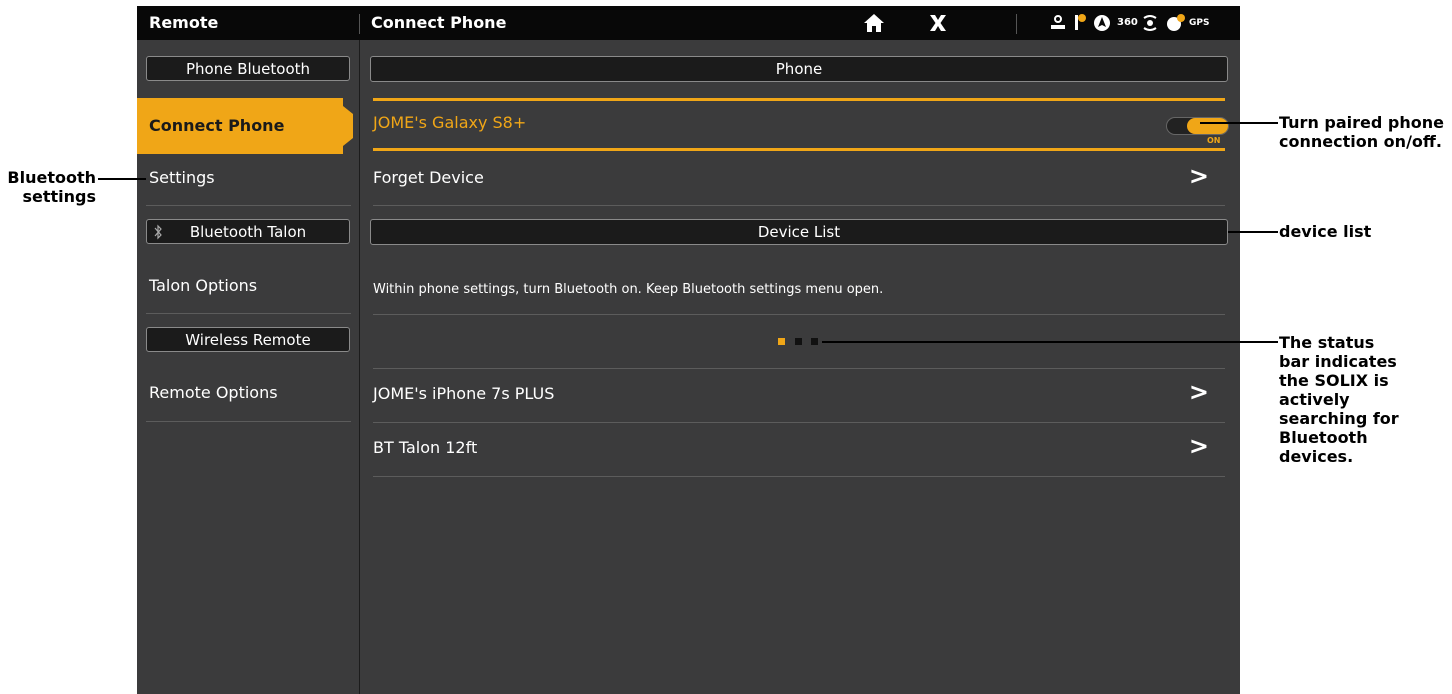  Describe the element at coordinates (799, 99) in the screenshot. I see `selected-row-top-border` at that location.